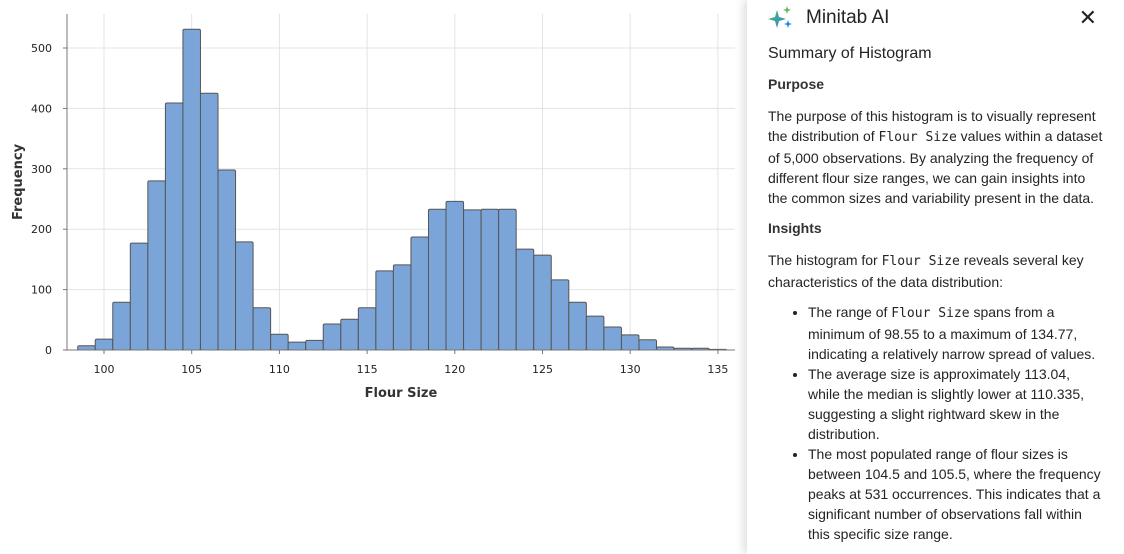 This screenshot has width=1124, height=554. Describe the element at coordinates (542, 369) in the screenshot. I see `x-tick-label: 125` at that location.